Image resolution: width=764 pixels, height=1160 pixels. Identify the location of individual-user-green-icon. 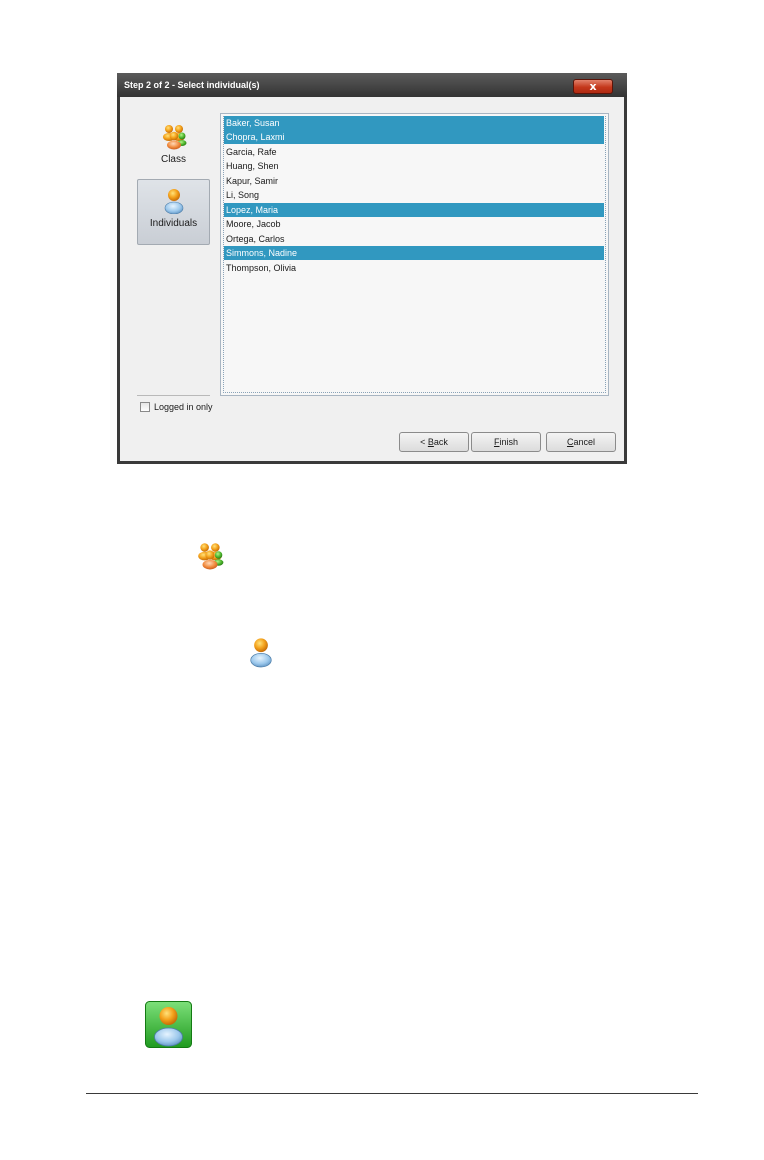
(168, 1024).